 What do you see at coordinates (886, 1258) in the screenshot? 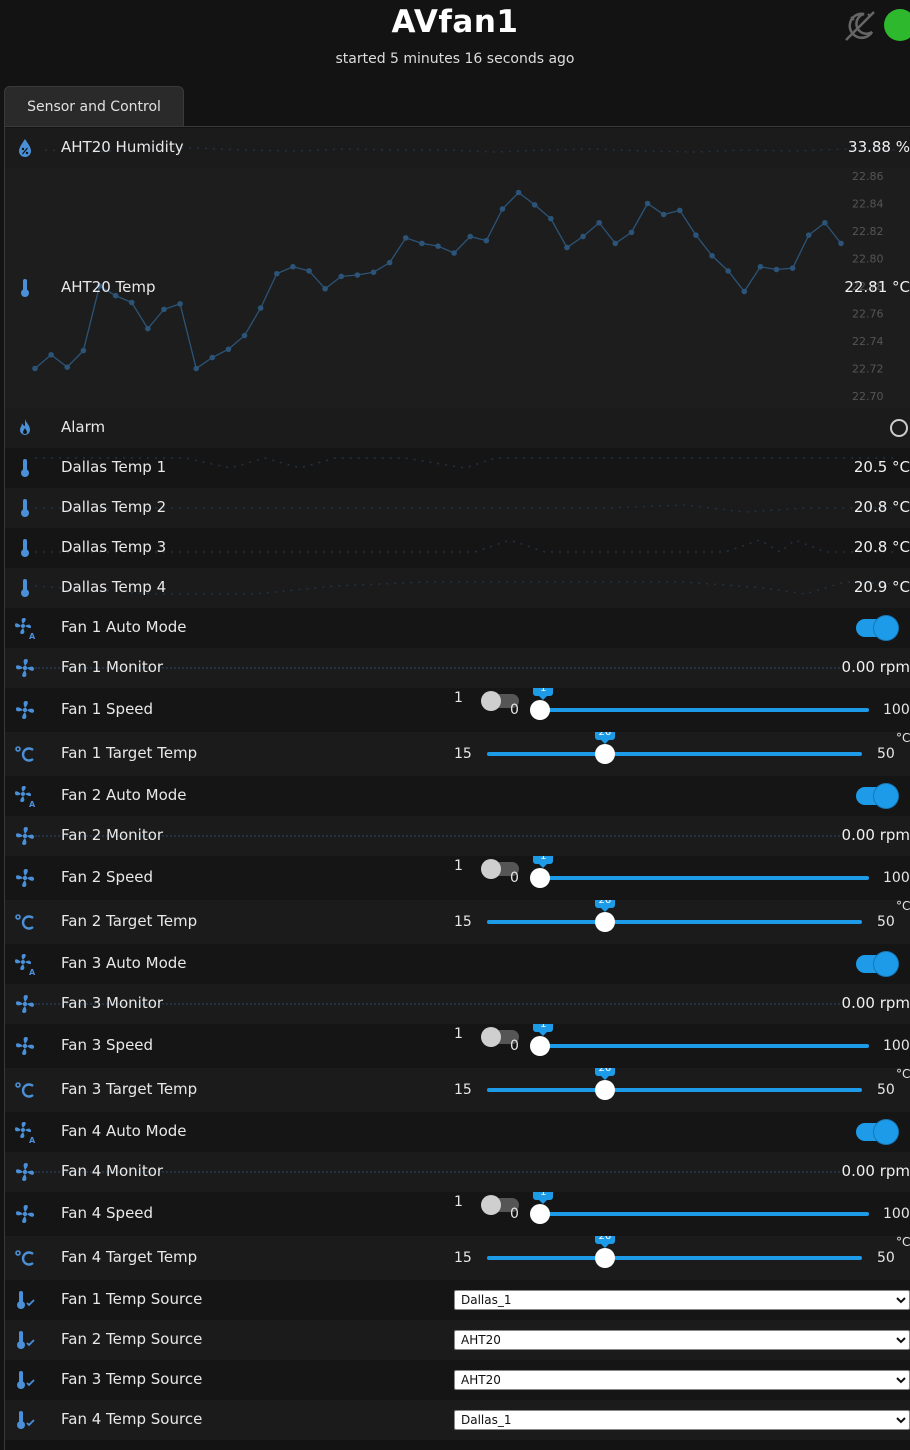
I see `fan-4-target-max: 50` at bounding box center [886, 1258].